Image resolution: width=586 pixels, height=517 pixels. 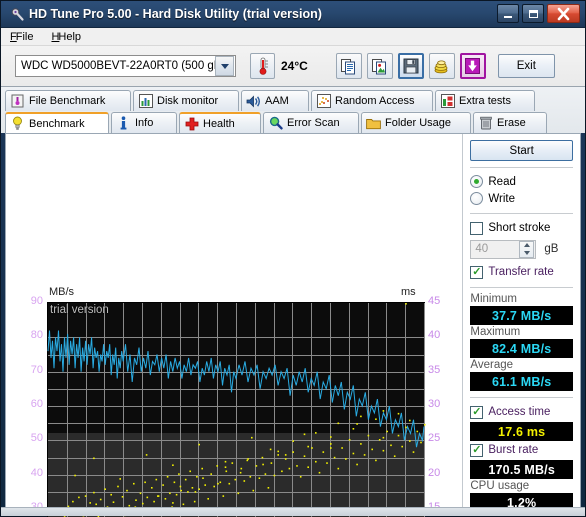 I want to click on burst-rate-value: 170.5 MB/s, so click(x=521, y=469).